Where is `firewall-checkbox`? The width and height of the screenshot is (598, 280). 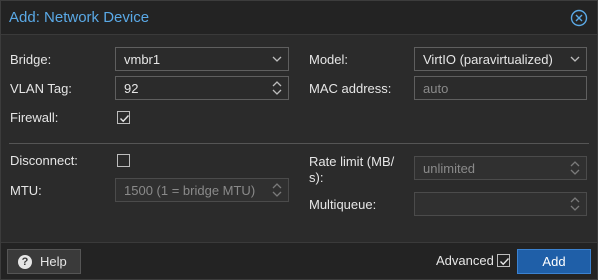
firewall-checkbox is located at coordinates (123, 117).